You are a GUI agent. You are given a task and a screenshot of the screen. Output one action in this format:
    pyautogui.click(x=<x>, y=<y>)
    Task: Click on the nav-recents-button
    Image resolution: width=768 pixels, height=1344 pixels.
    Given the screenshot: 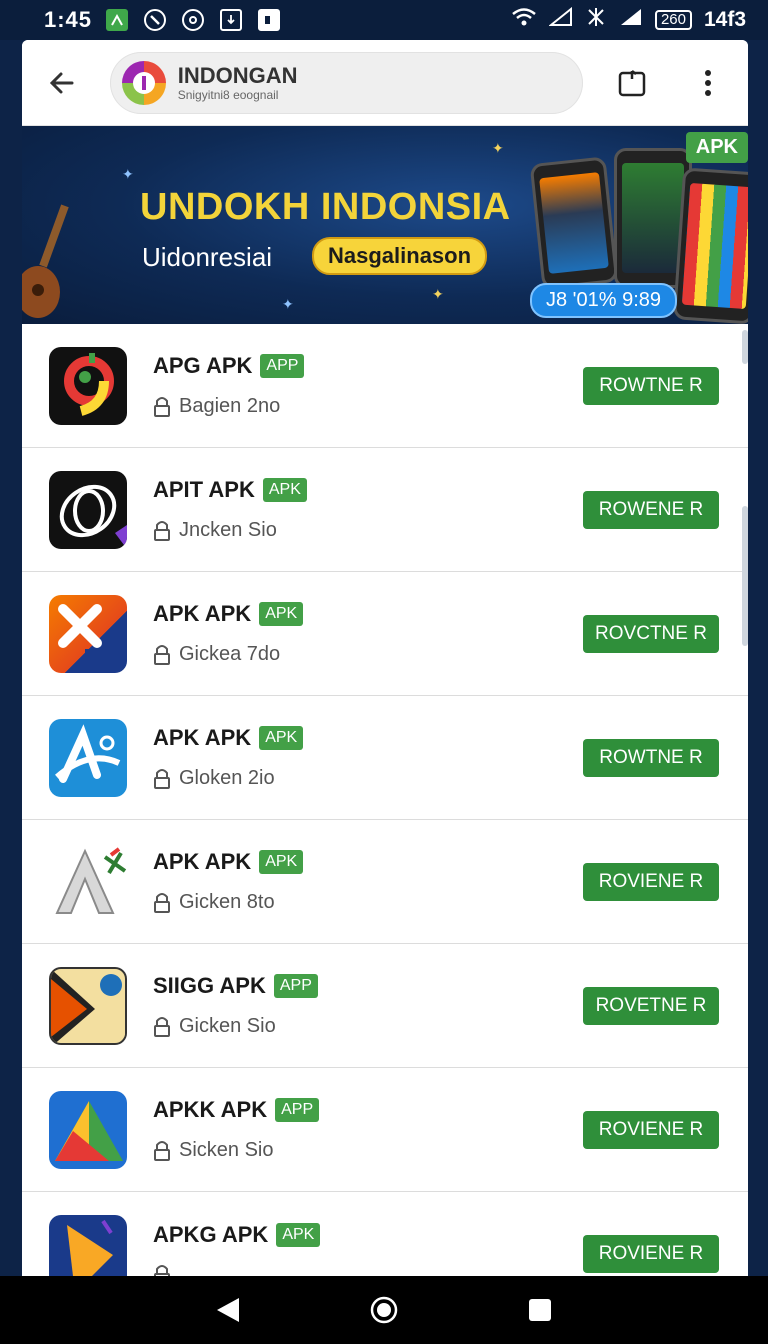 What is the action you would take?
    pyautogui.click(x=540, y=1310)
    